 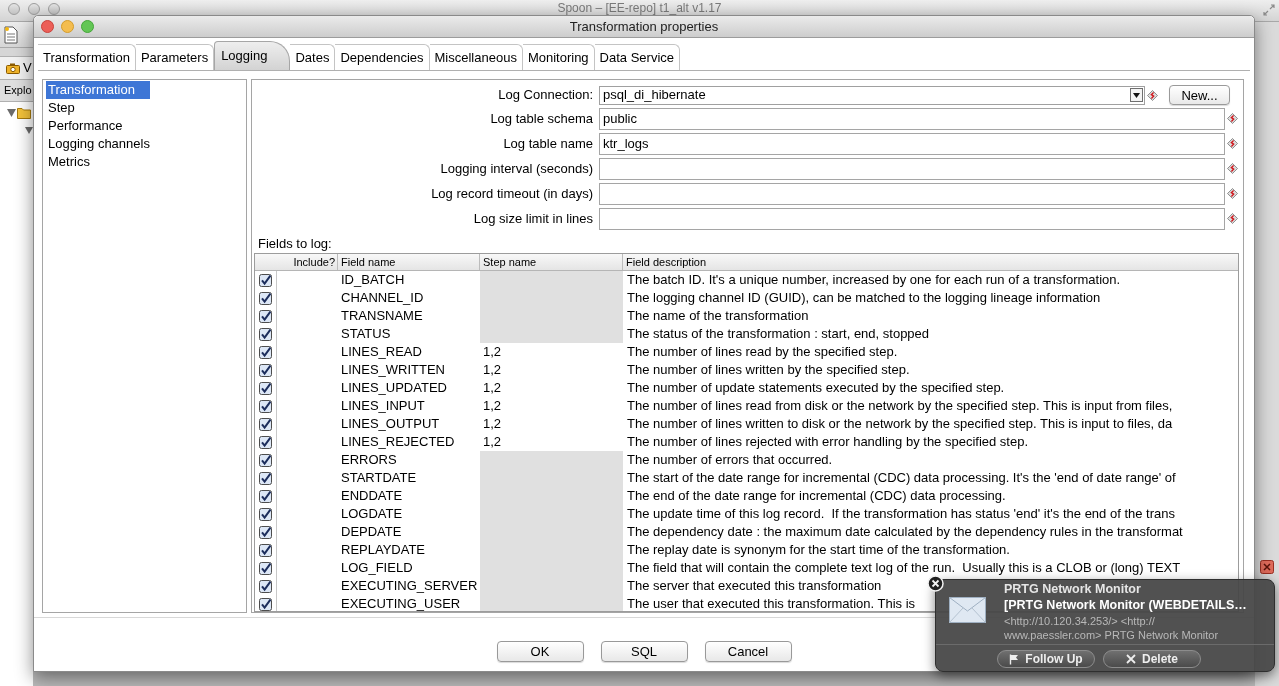 What do you see at coordinates (87, 57) in the screenshot?
I see `tab: Transformation` at bounding box center [87, 57].